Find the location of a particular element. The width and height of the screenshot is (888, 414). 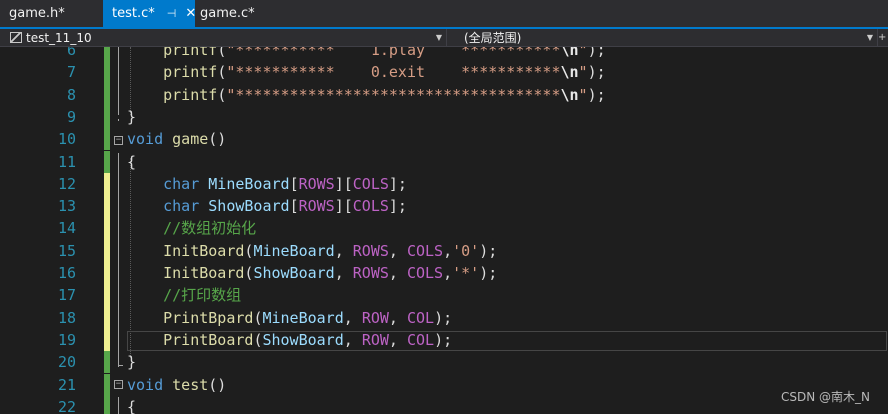

code-text: //数组初始化 is located at coordinates (210, 228).